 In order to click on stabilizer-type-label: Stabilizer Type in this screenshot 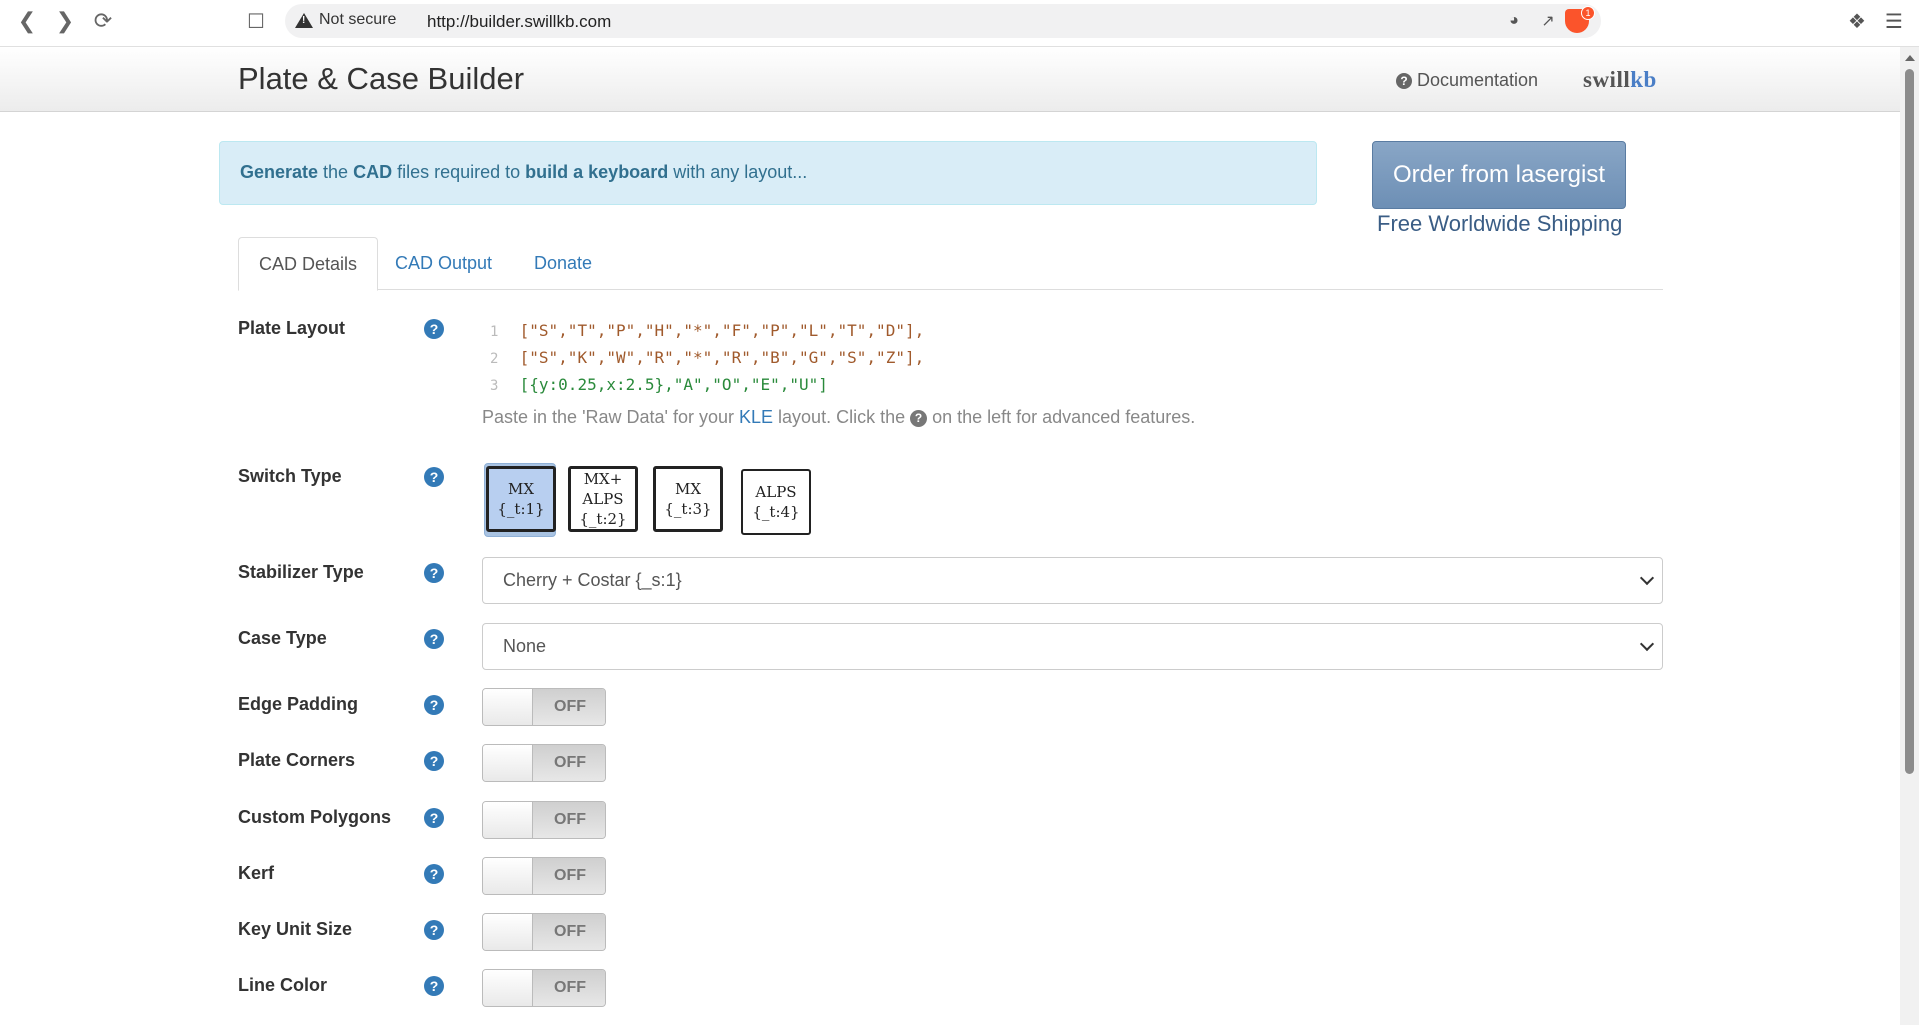, I will do `click(301, 572)`.